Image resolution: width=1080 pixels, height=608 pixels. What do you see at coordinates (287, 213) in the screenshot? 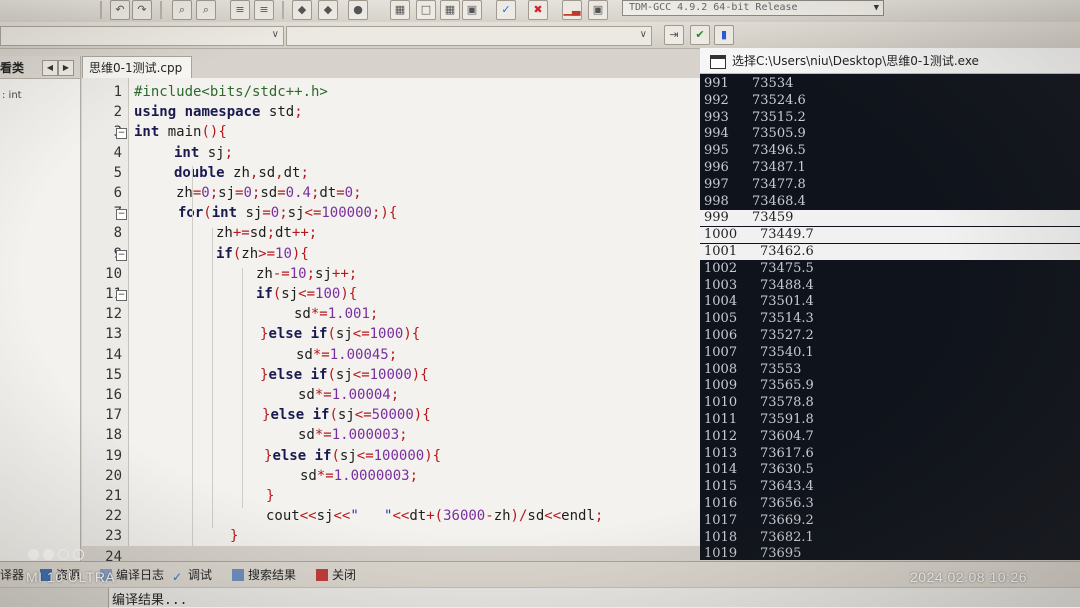
I see `code-line: for(int sj=0;sj<=100000;){` at bounding box center [287, 213].